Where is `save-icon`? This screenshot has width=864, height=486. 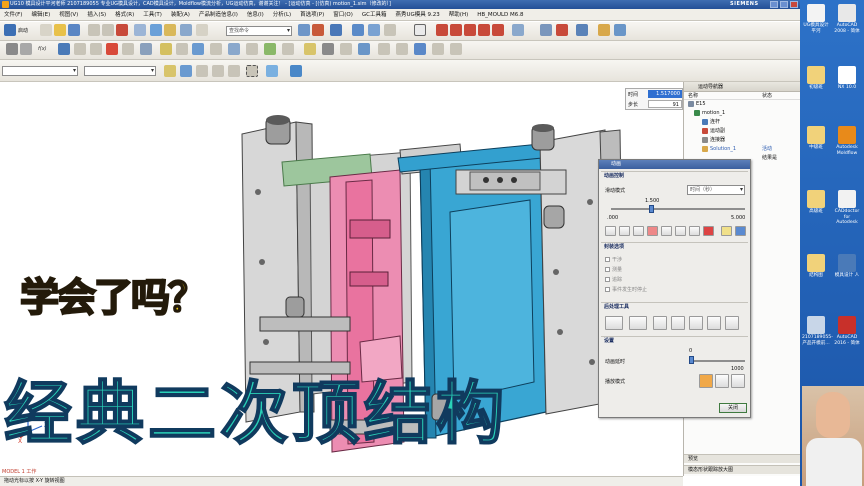
save-icon is located at coordinates (74, 30).